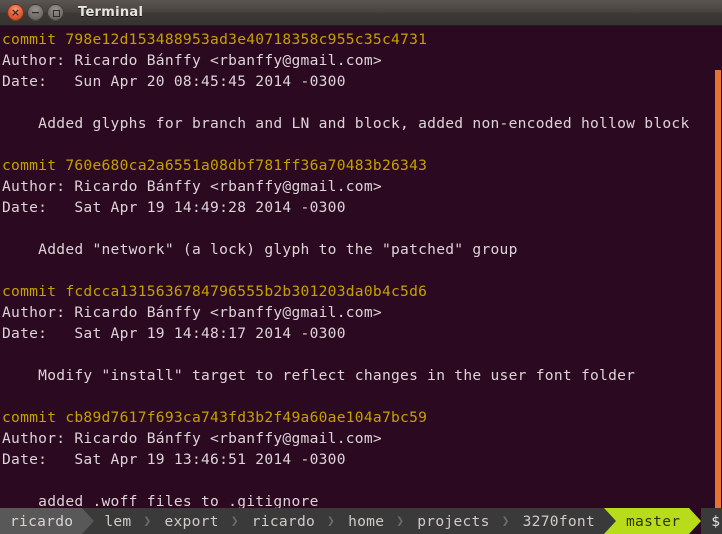 The width and height of the screenshot is (722, 534). I want to click on minimize-button: −, so click(35, 12).